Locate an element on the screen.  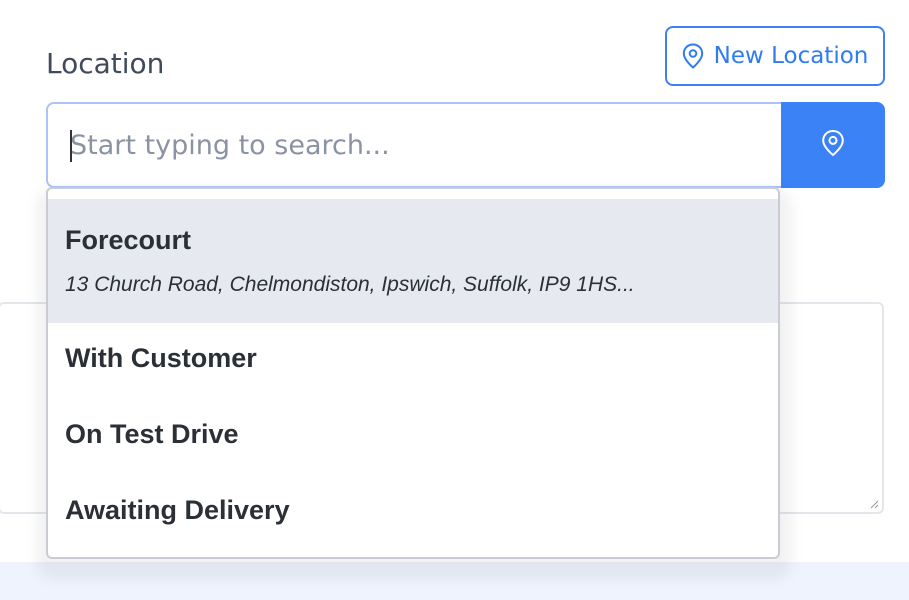
text-caret is located at coordinates (71, 146).